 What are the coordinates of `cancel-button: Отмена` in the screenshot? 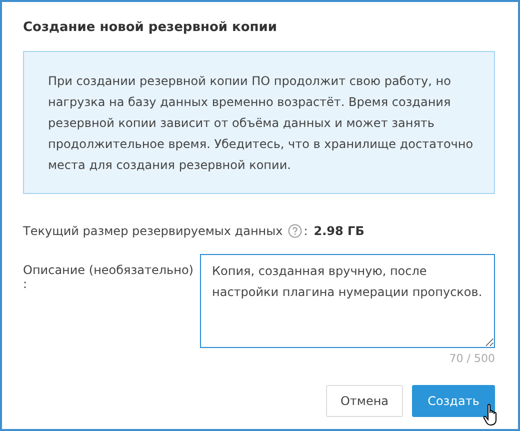 It's located at (364, 401).